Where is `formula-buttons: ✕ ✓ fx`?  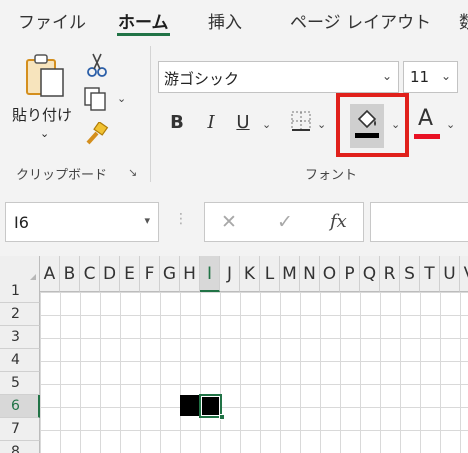
formula-buttons: ✕ ✓ fx is located at coordinates (284, 222).